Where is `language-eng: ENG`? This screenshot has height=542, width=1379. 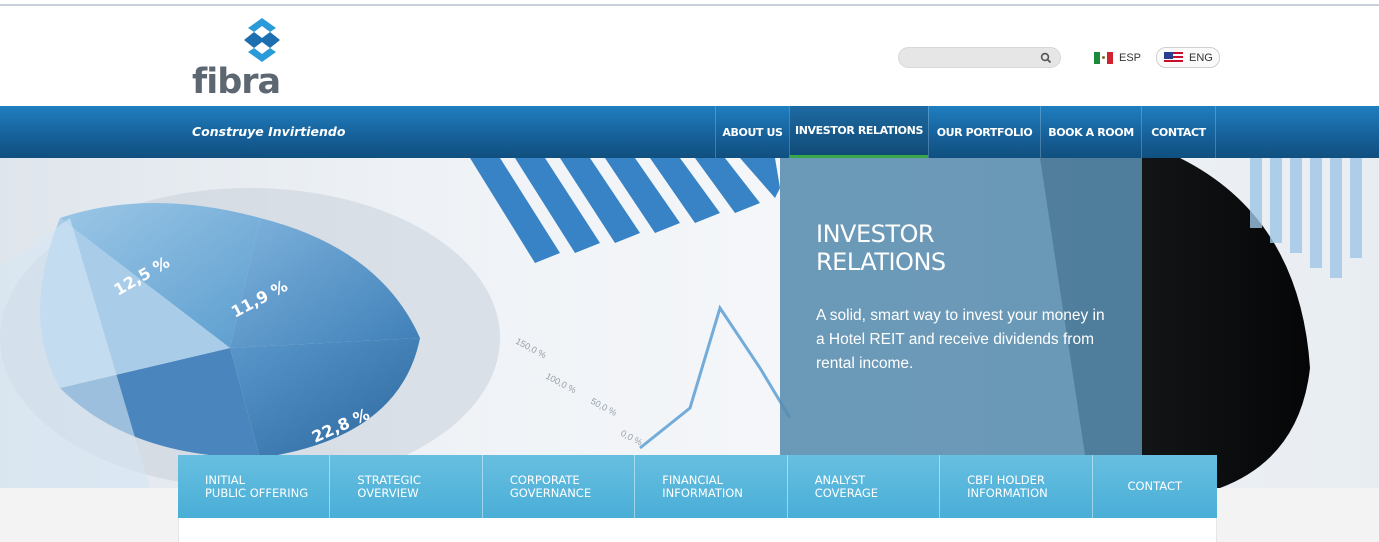 language-eng: ENG is located at coordinates (1188, 57).